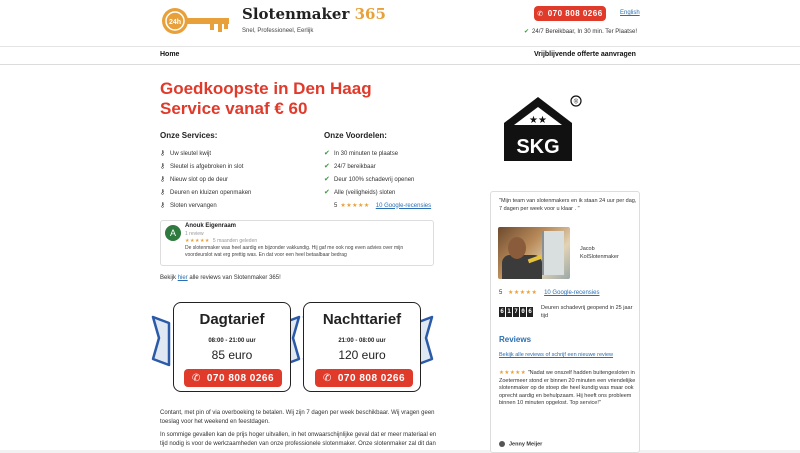 The image size is (800, 453). Describe the element at coordinates (543, 128) in the screenshot. I see `skg-logo: ★★ SKG ®` at that location.